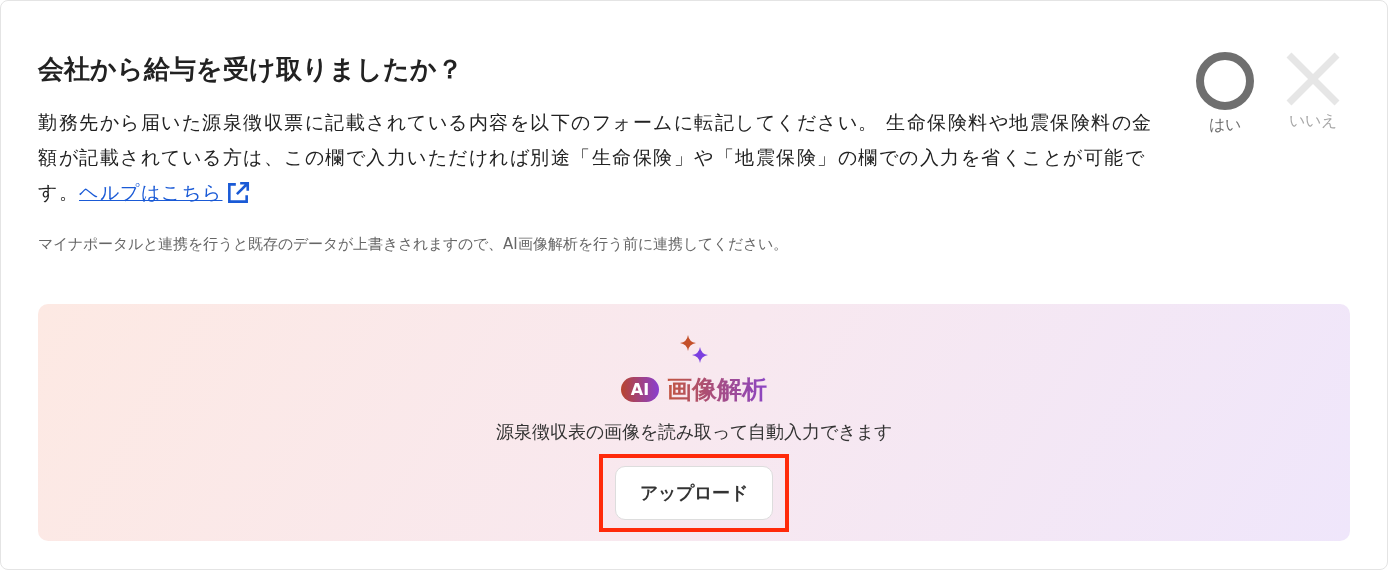  What do you see at coordinates (694, 493) in the screenshot?
I see `upload-button: アップロード` at bounding box center [694, 493].